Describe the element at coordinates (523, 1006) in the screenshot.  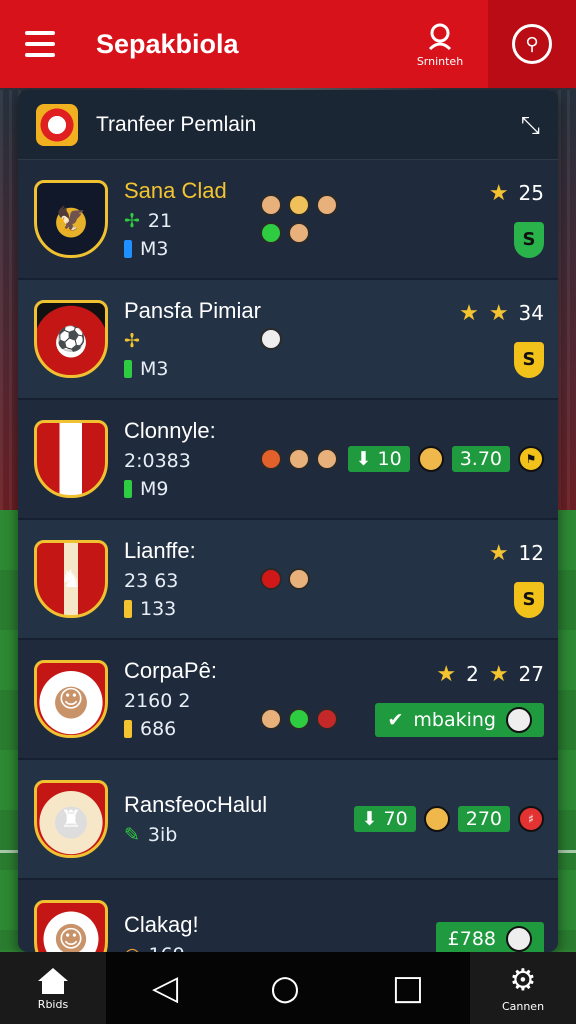
I see `settings-label: Cannen` at that location.